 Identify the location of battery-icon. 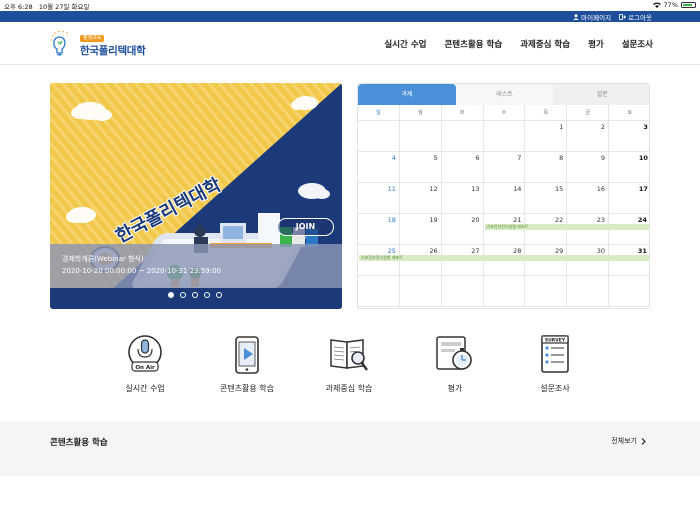
(688, 5).